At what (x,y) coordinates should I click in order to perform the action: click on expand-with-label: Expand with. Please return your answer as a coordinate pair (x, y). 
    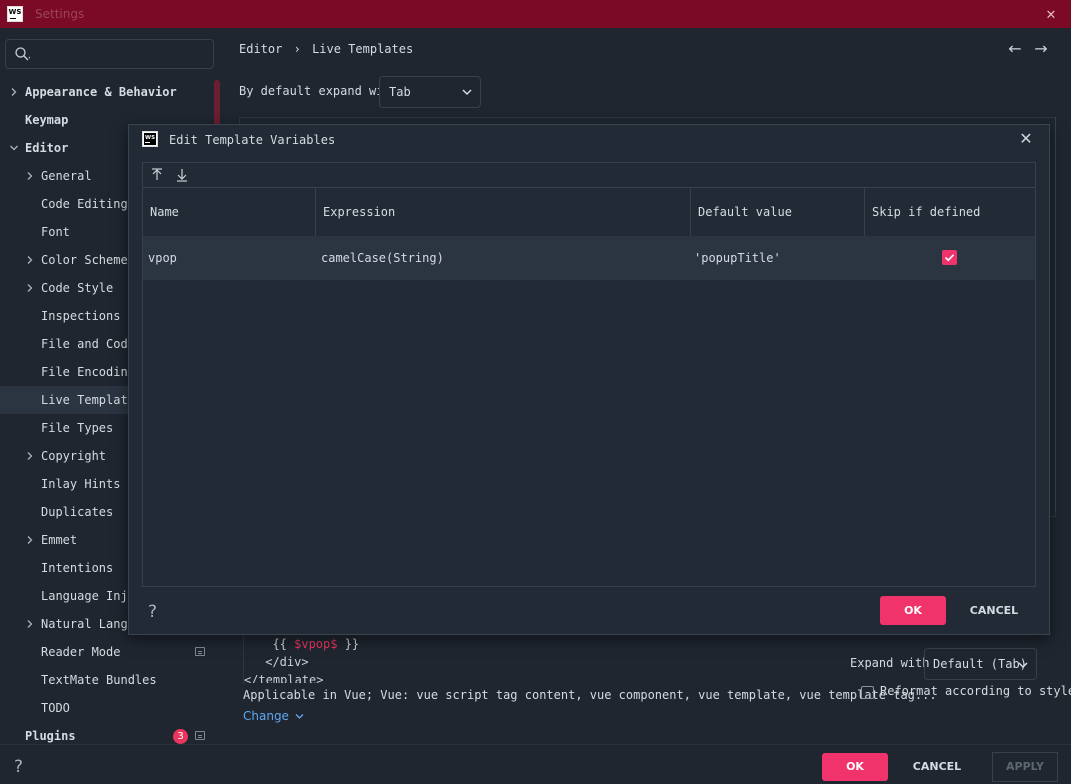
    Looking at the image, I should click on (890, 663).